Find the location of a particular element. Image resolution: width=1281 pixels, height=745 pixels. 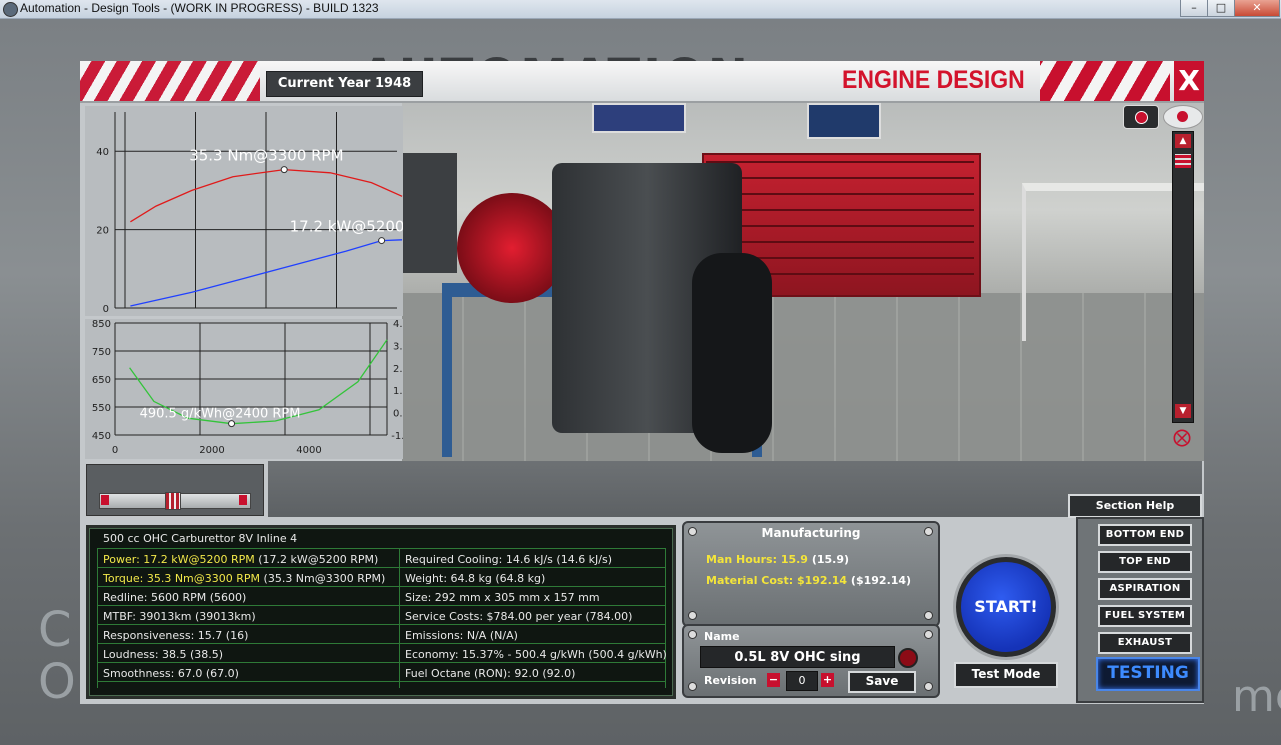

material-cost-value: Material Cost: $192.14 is located at coordinates (777, 580).